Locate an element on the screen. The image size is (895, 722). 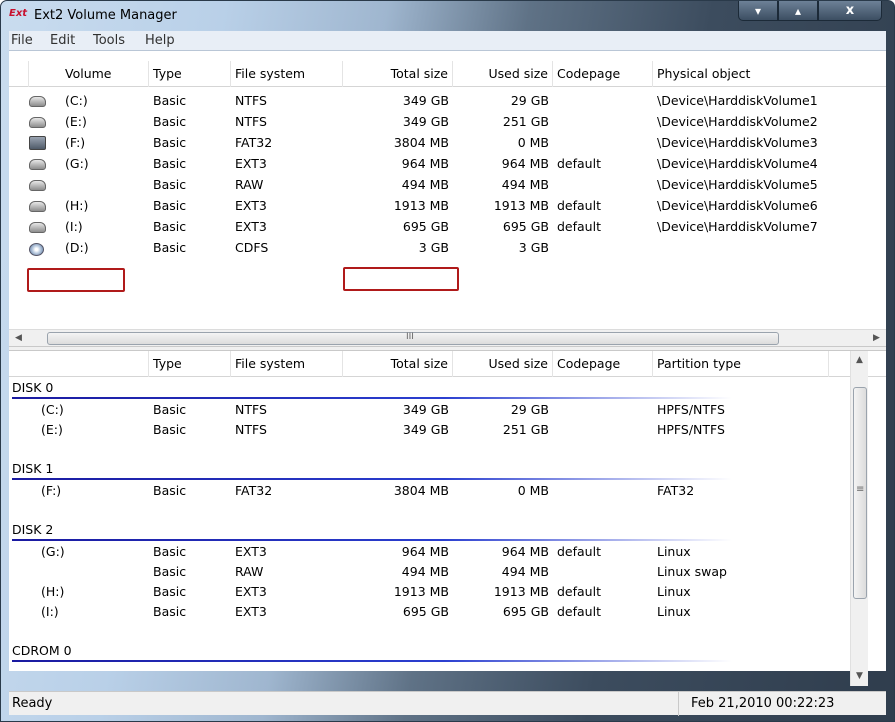
partition-cell-ptype: Linux is located at coordinates (674, 611).